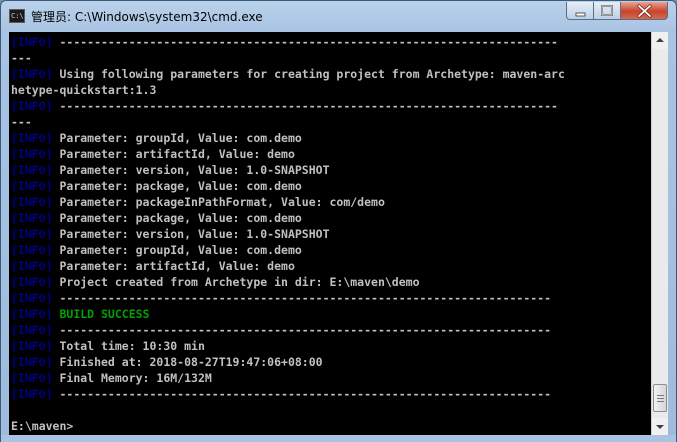 The height and width of the screenshot is (442, 677). I want to click on console-line: [INFO] Final Memory: 16M/132M, so click(111, 378).